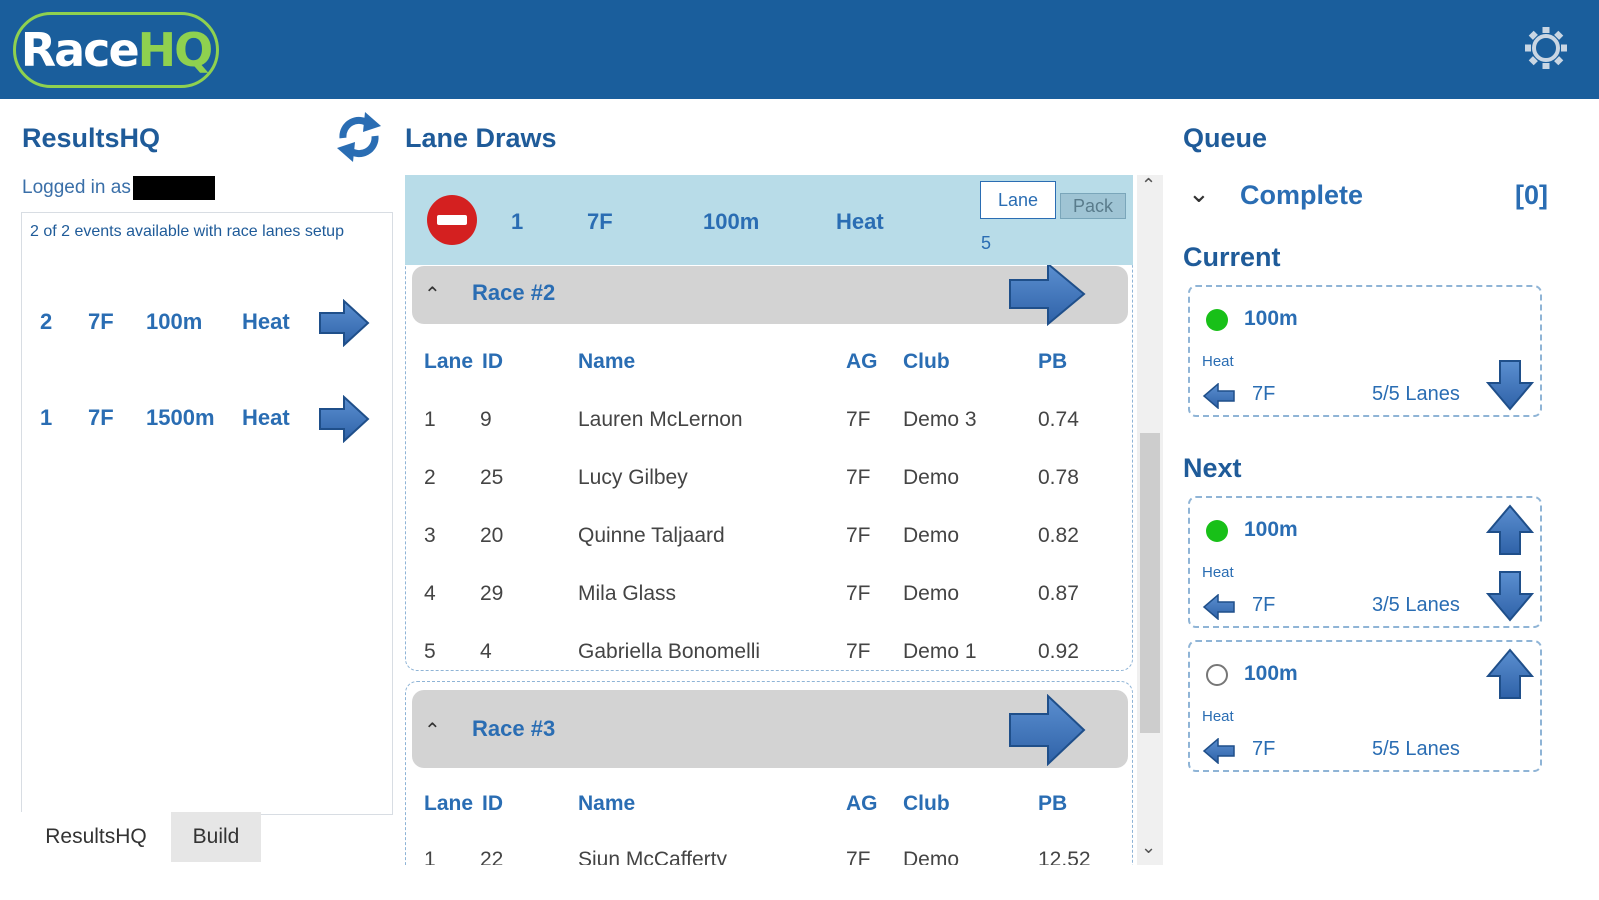 Image resolution: width=1599 pixels, height=900 pixels. What do you see at coordinates (173, 188) in the screenshot?
I see `redacted-username` at bounding box center [173, 188].